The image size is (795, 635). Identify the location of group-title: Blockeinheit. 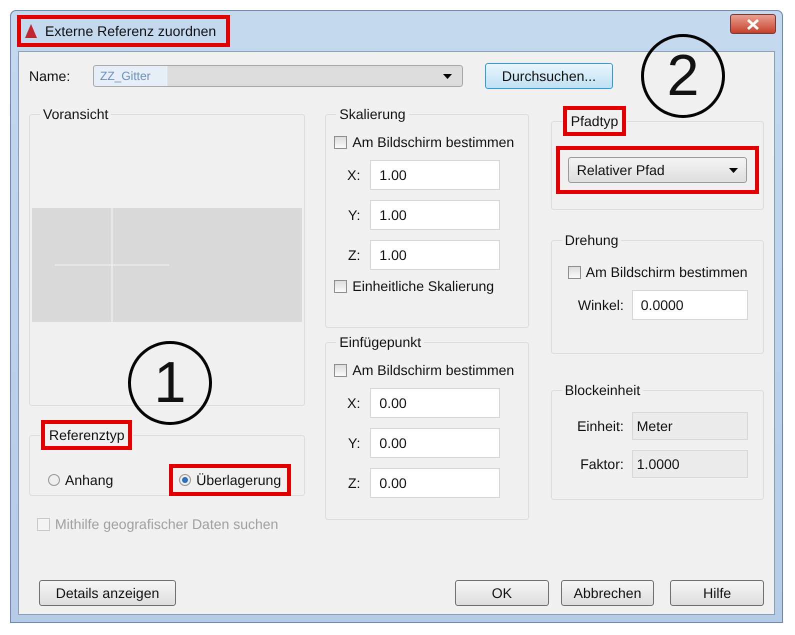
(603, 390).